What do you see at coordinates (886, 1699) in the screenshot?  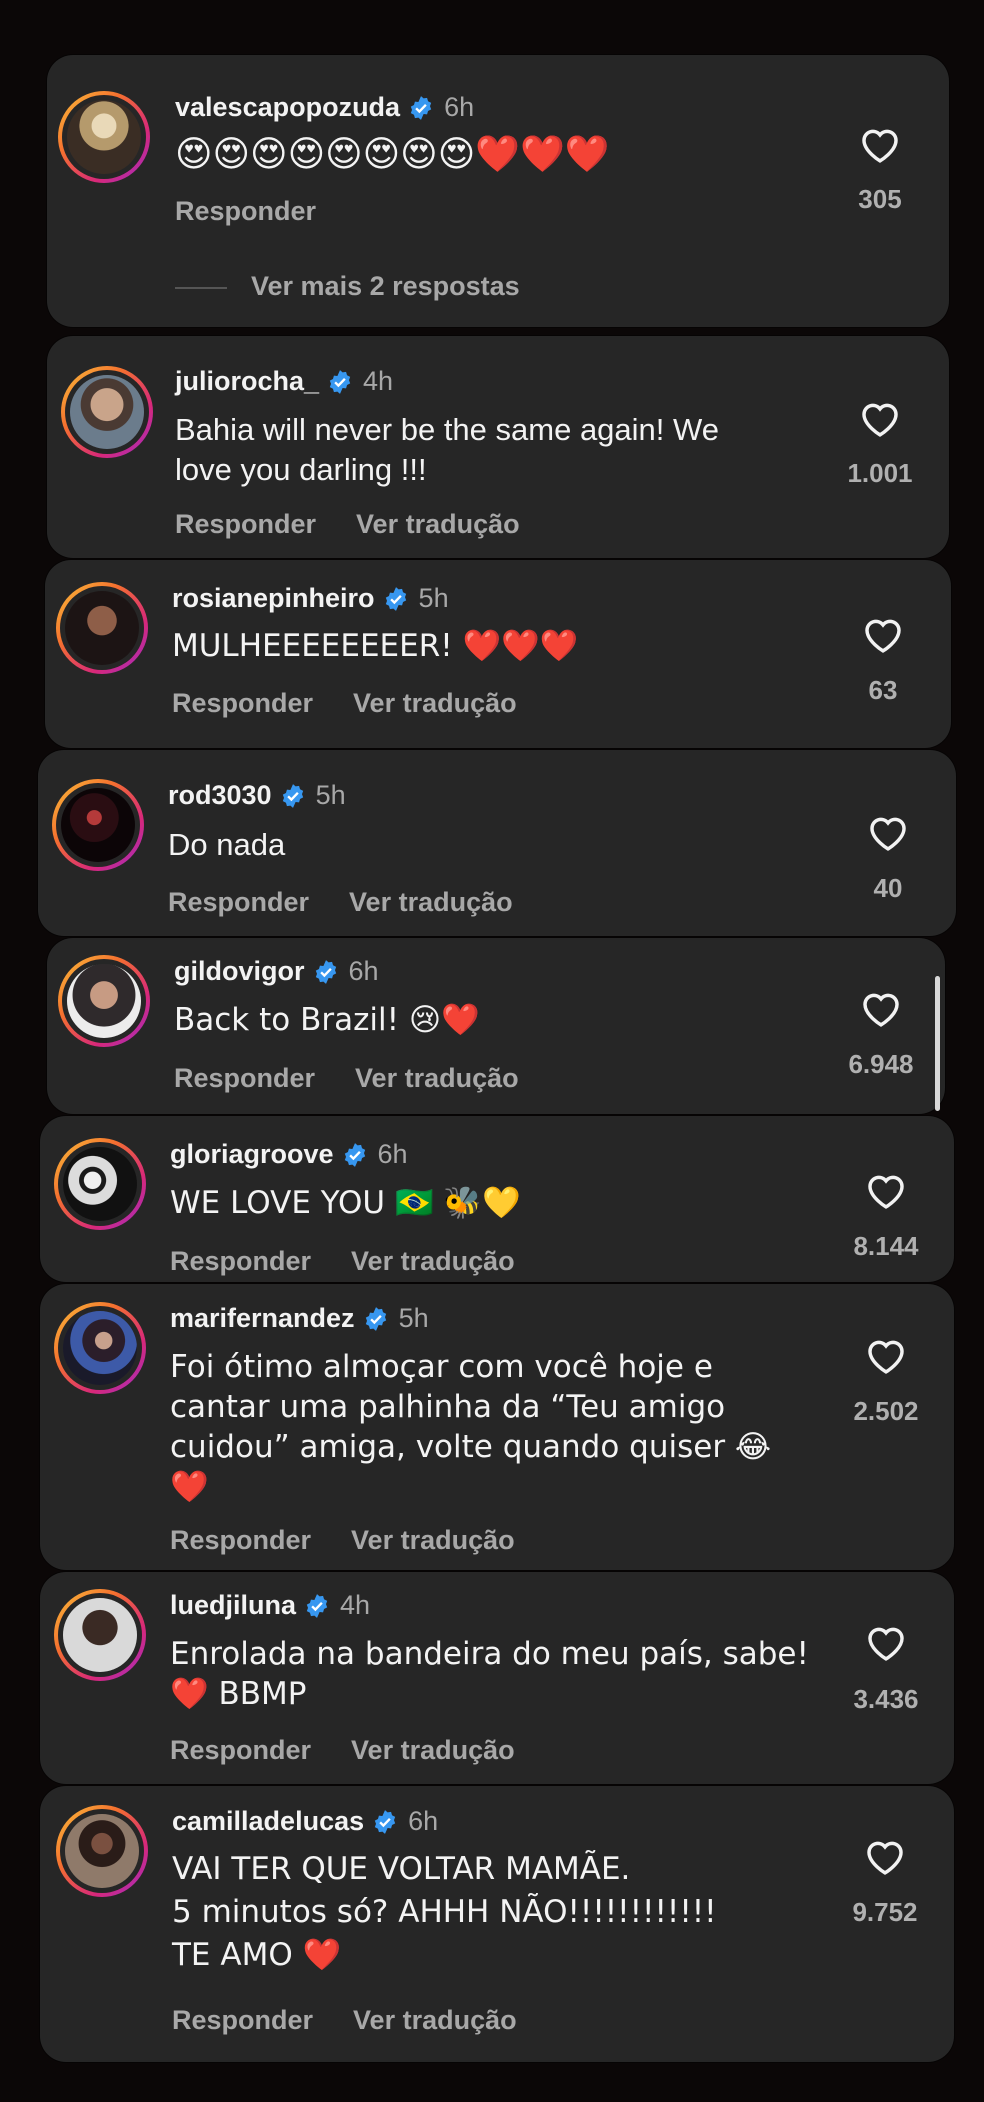 I see `like-count: 3.436` at bounding box center [886, 1699].